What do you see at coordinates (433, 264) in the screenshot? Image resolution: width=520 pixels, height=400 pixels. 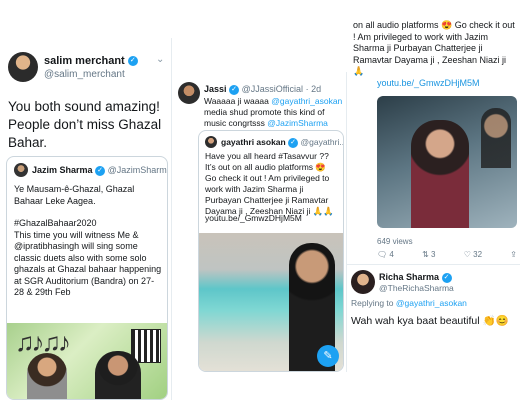 I see `divider` at bounding box center [433, 264].